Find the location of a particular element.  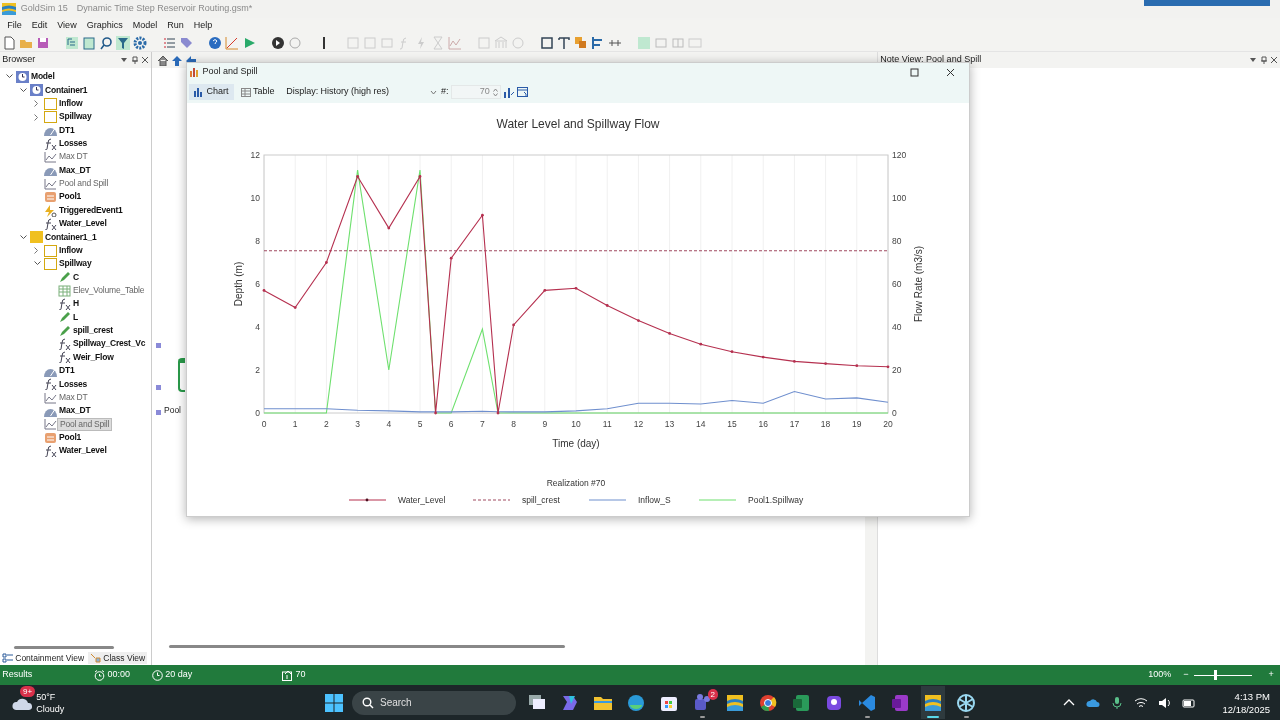

taskbar-button is located at coordinates (933, 702).